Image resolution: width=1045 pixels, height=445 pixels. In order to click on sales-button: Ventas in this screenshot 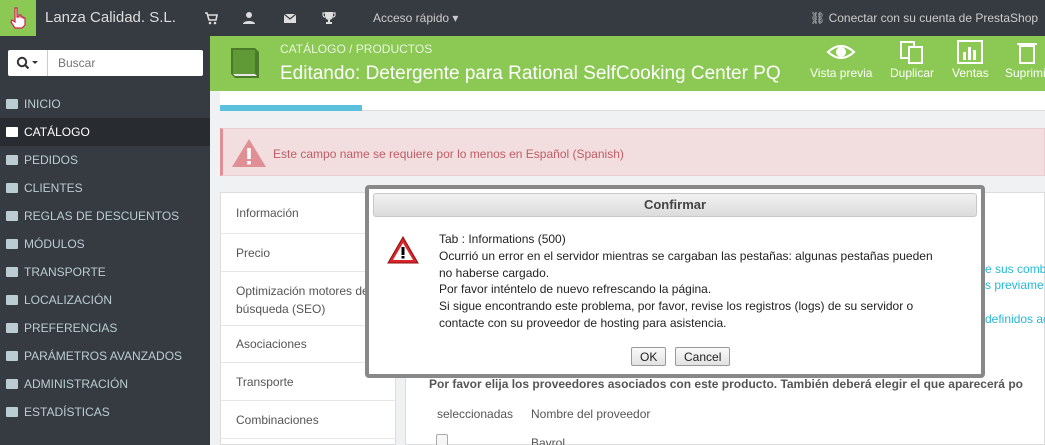, I will do `click(970, 60)`.